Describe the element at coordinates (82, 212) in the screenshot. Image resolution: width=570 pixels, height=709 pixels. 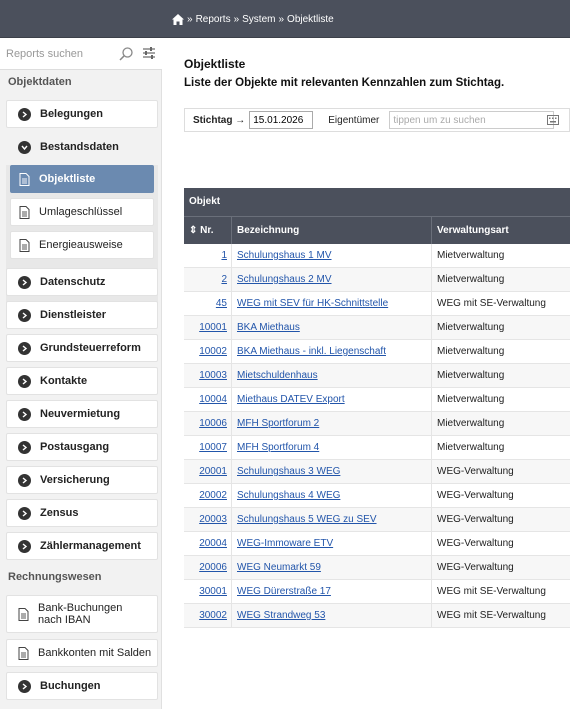
I see `sidebar-item-umlageschluessel: Umlageschlüssel` at that location.